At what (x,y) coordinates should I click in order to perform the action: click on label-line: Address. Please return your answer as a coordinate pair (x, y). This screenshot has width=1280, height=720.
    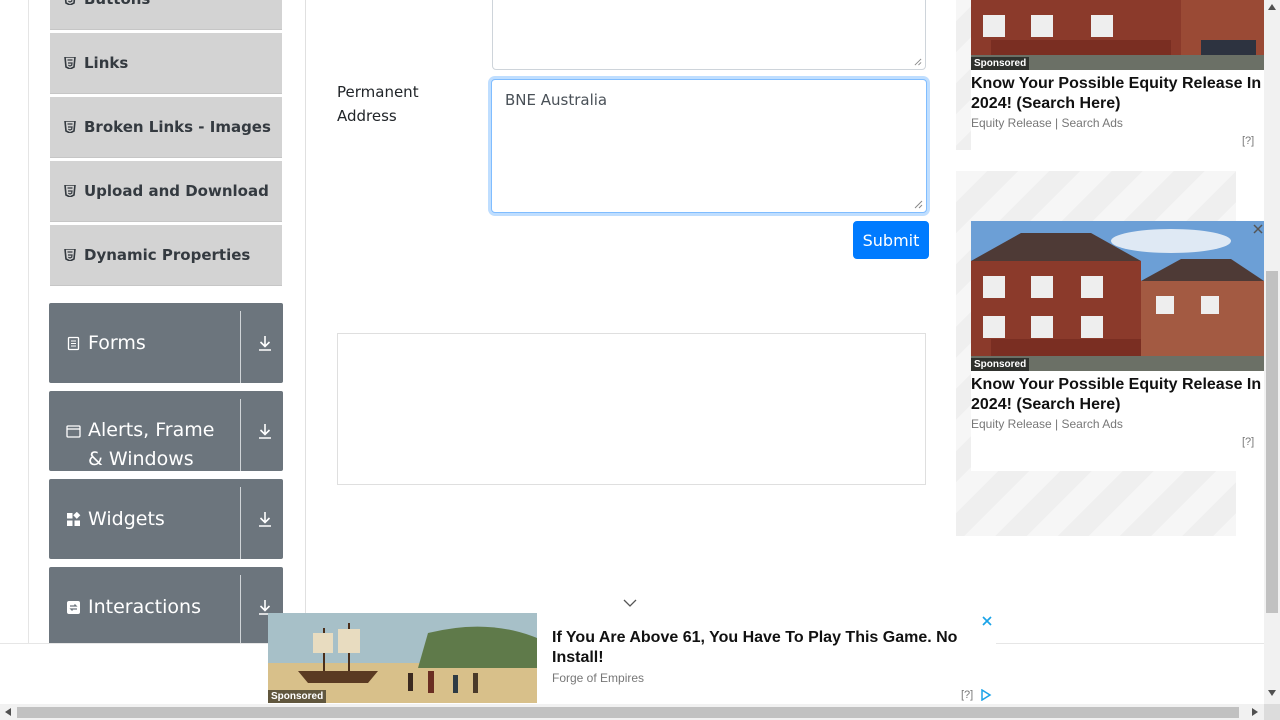
    Looking at the image, I should click on (367, 116).